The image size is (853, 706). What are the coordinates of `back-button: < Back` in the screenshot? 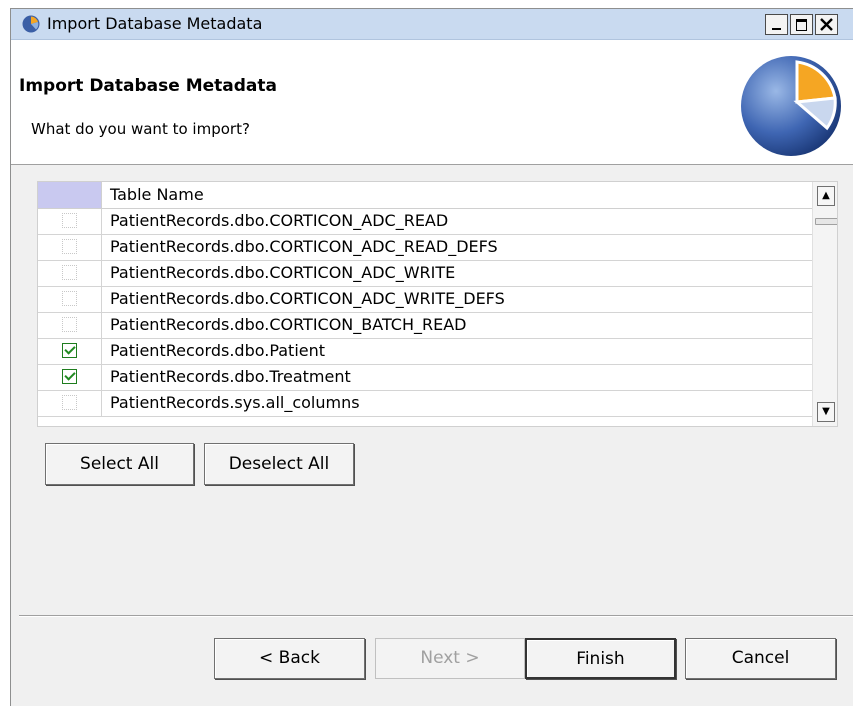 It's located at (289, 658).